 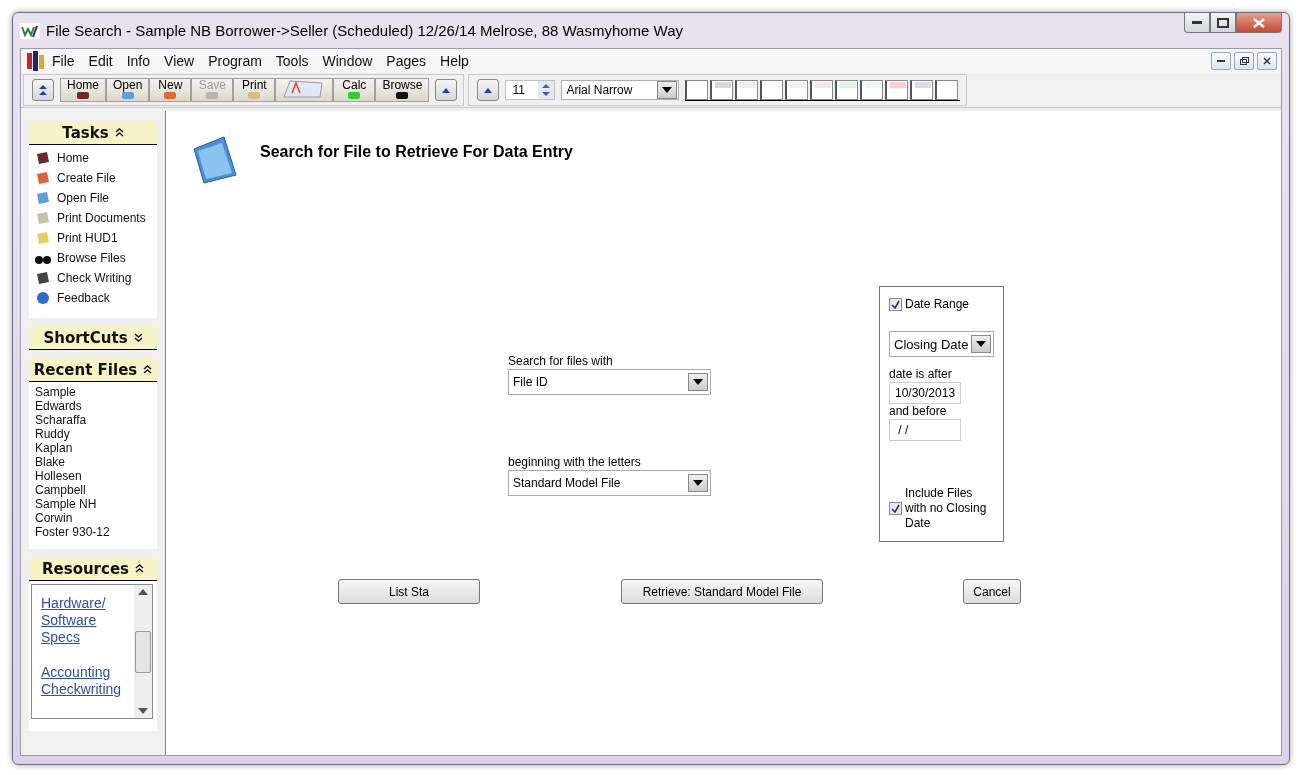 I want to click on spinner-arrows-icon, so click(x=546, y=90).